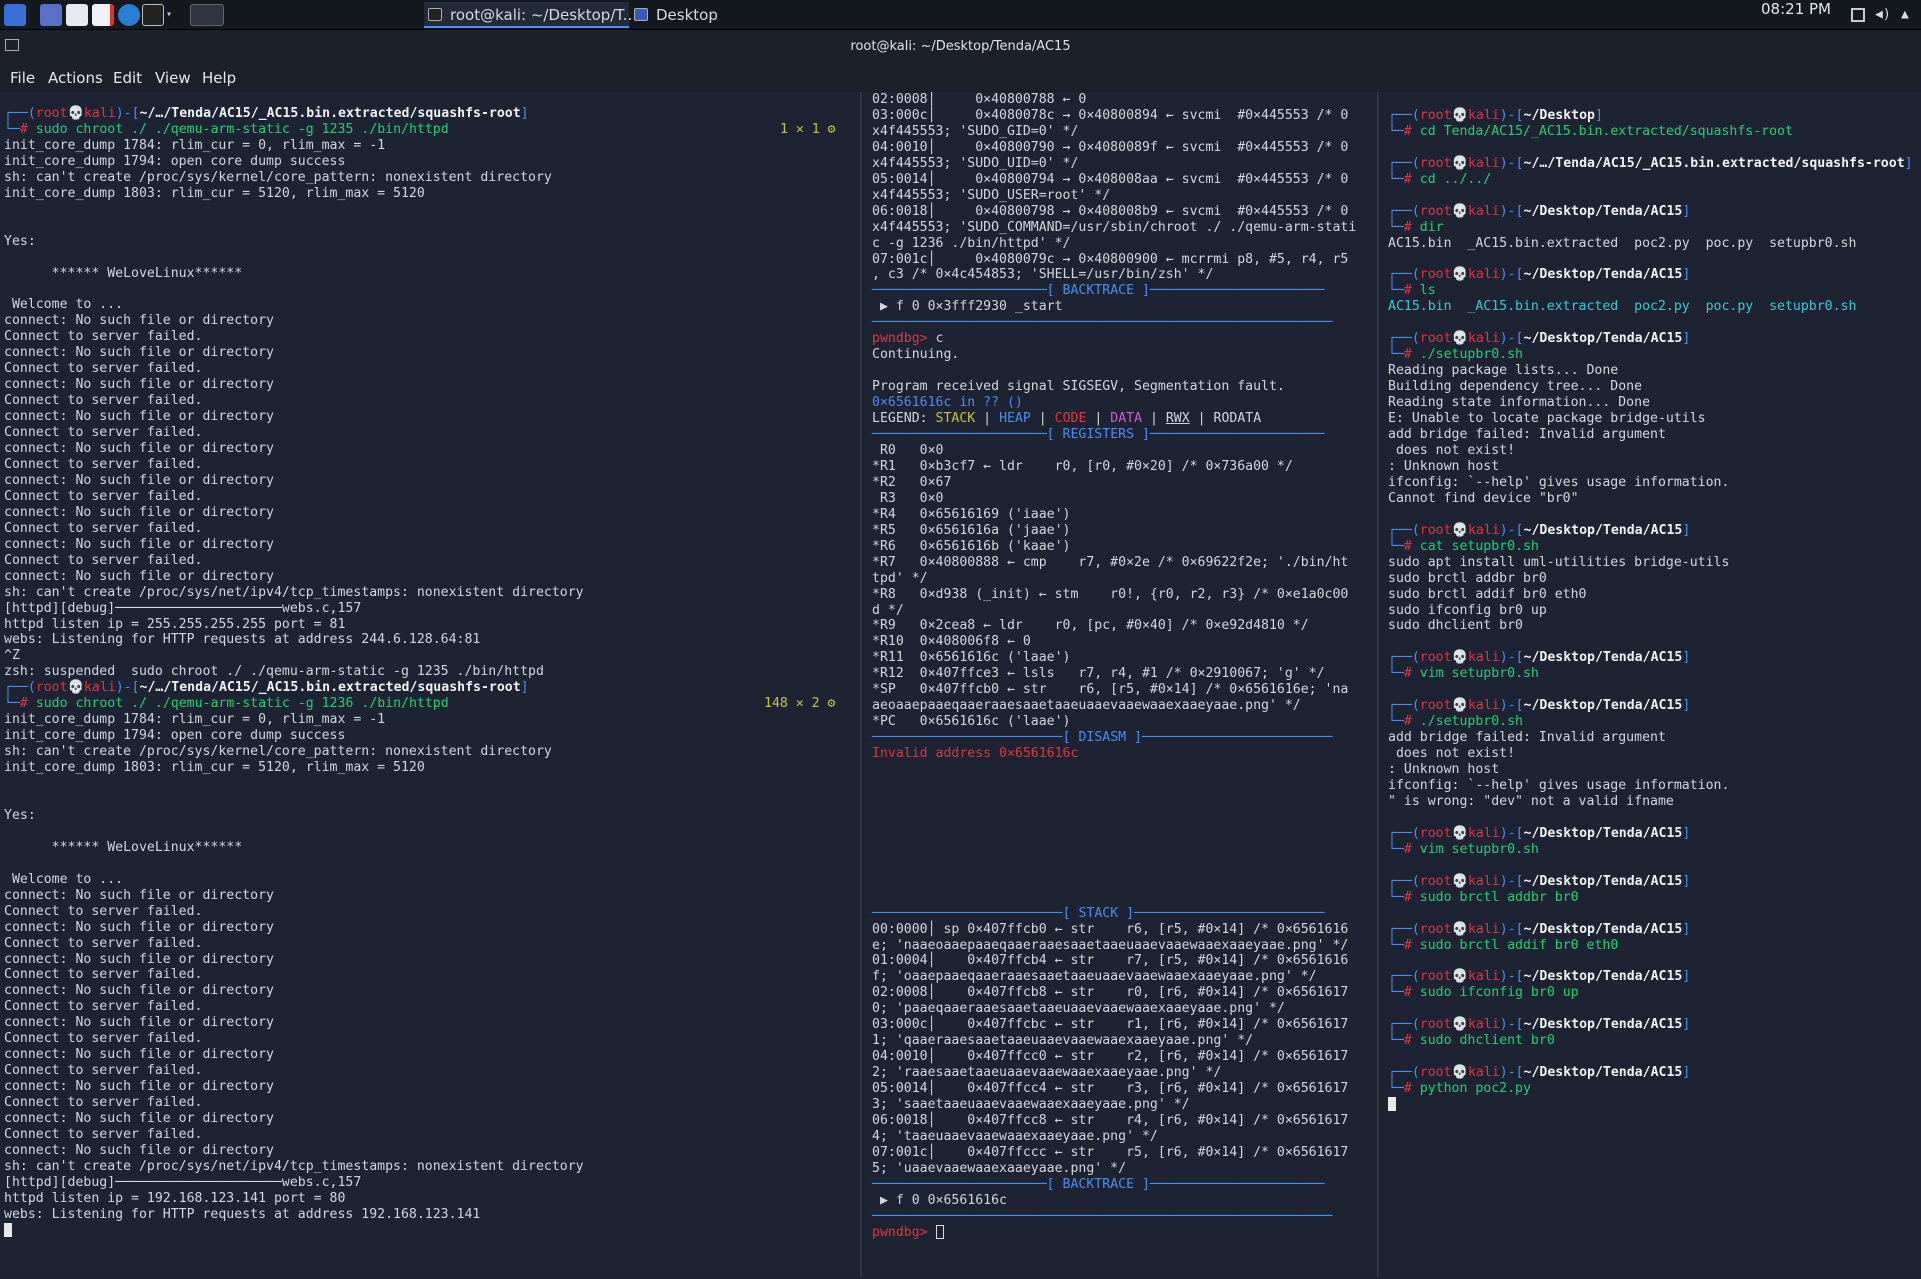 The image size is (1921, 1279). What do you see at coordinates (153, 15) in the screenshot?
I see `terminal-icon` at bounding box center [153, 15].